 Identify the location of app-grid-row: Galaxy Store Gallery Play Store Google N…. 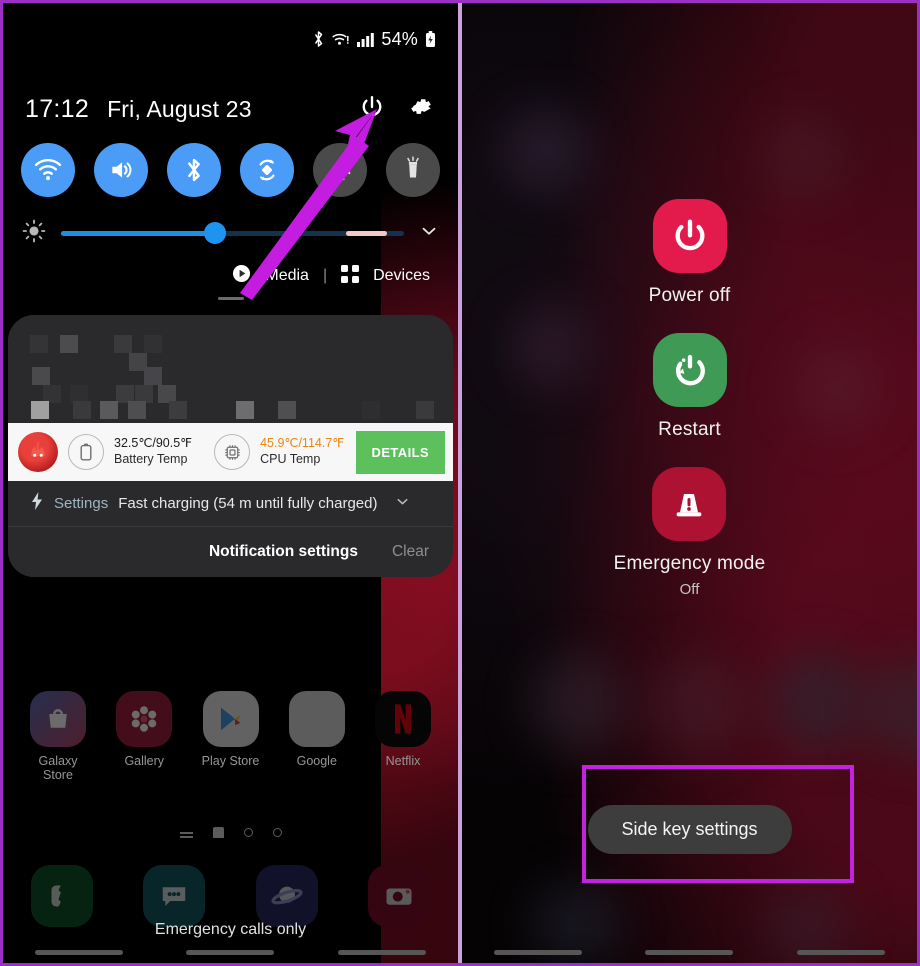
(230, 737).